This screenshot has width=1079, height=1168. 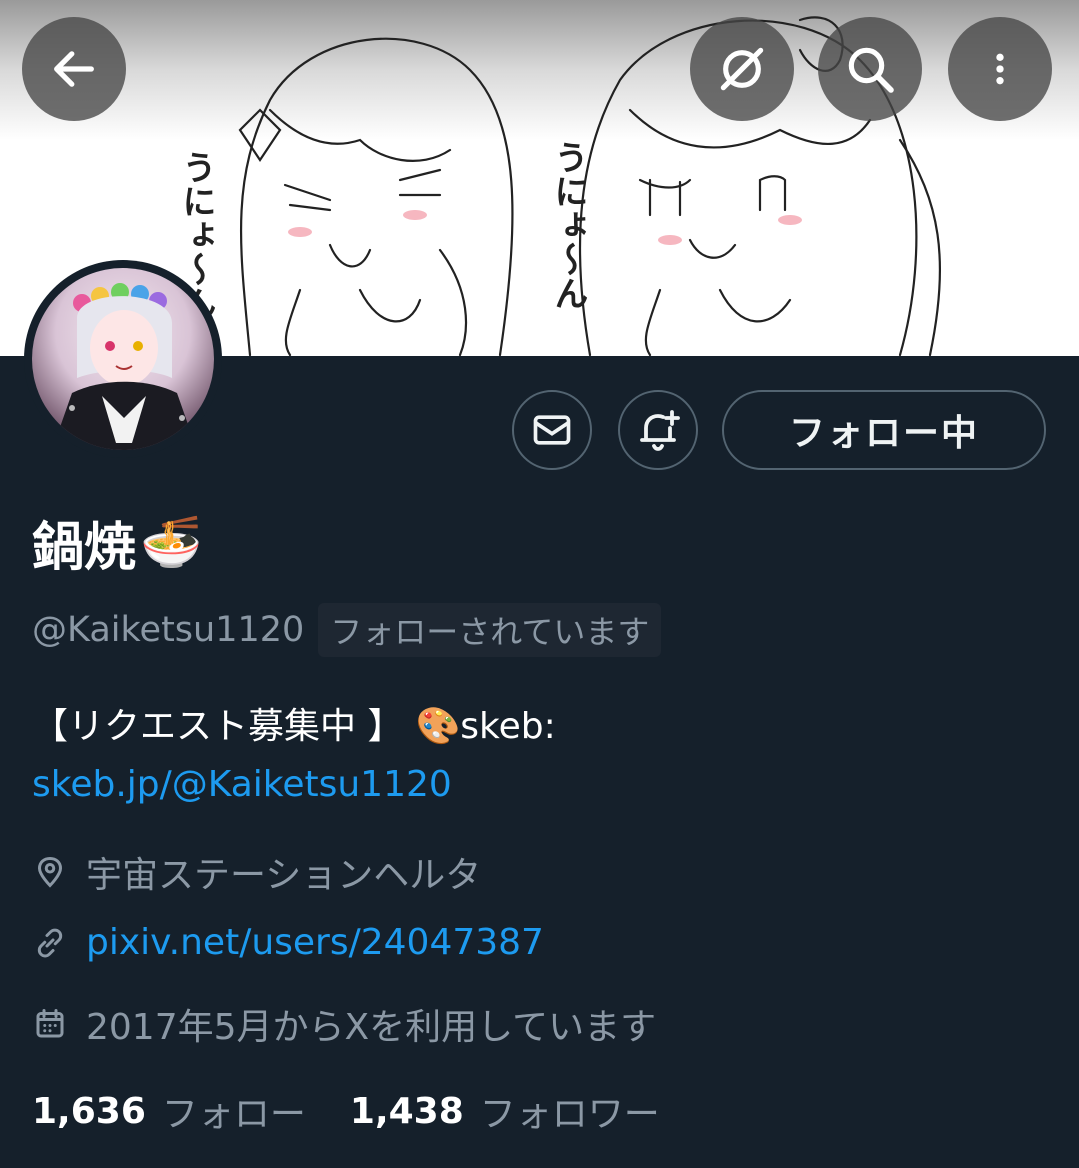 What do you see at coordinates (84, 548) in the screenshot?
I see `display-name-text: 鍋焼` at bounding box center [84, 548].